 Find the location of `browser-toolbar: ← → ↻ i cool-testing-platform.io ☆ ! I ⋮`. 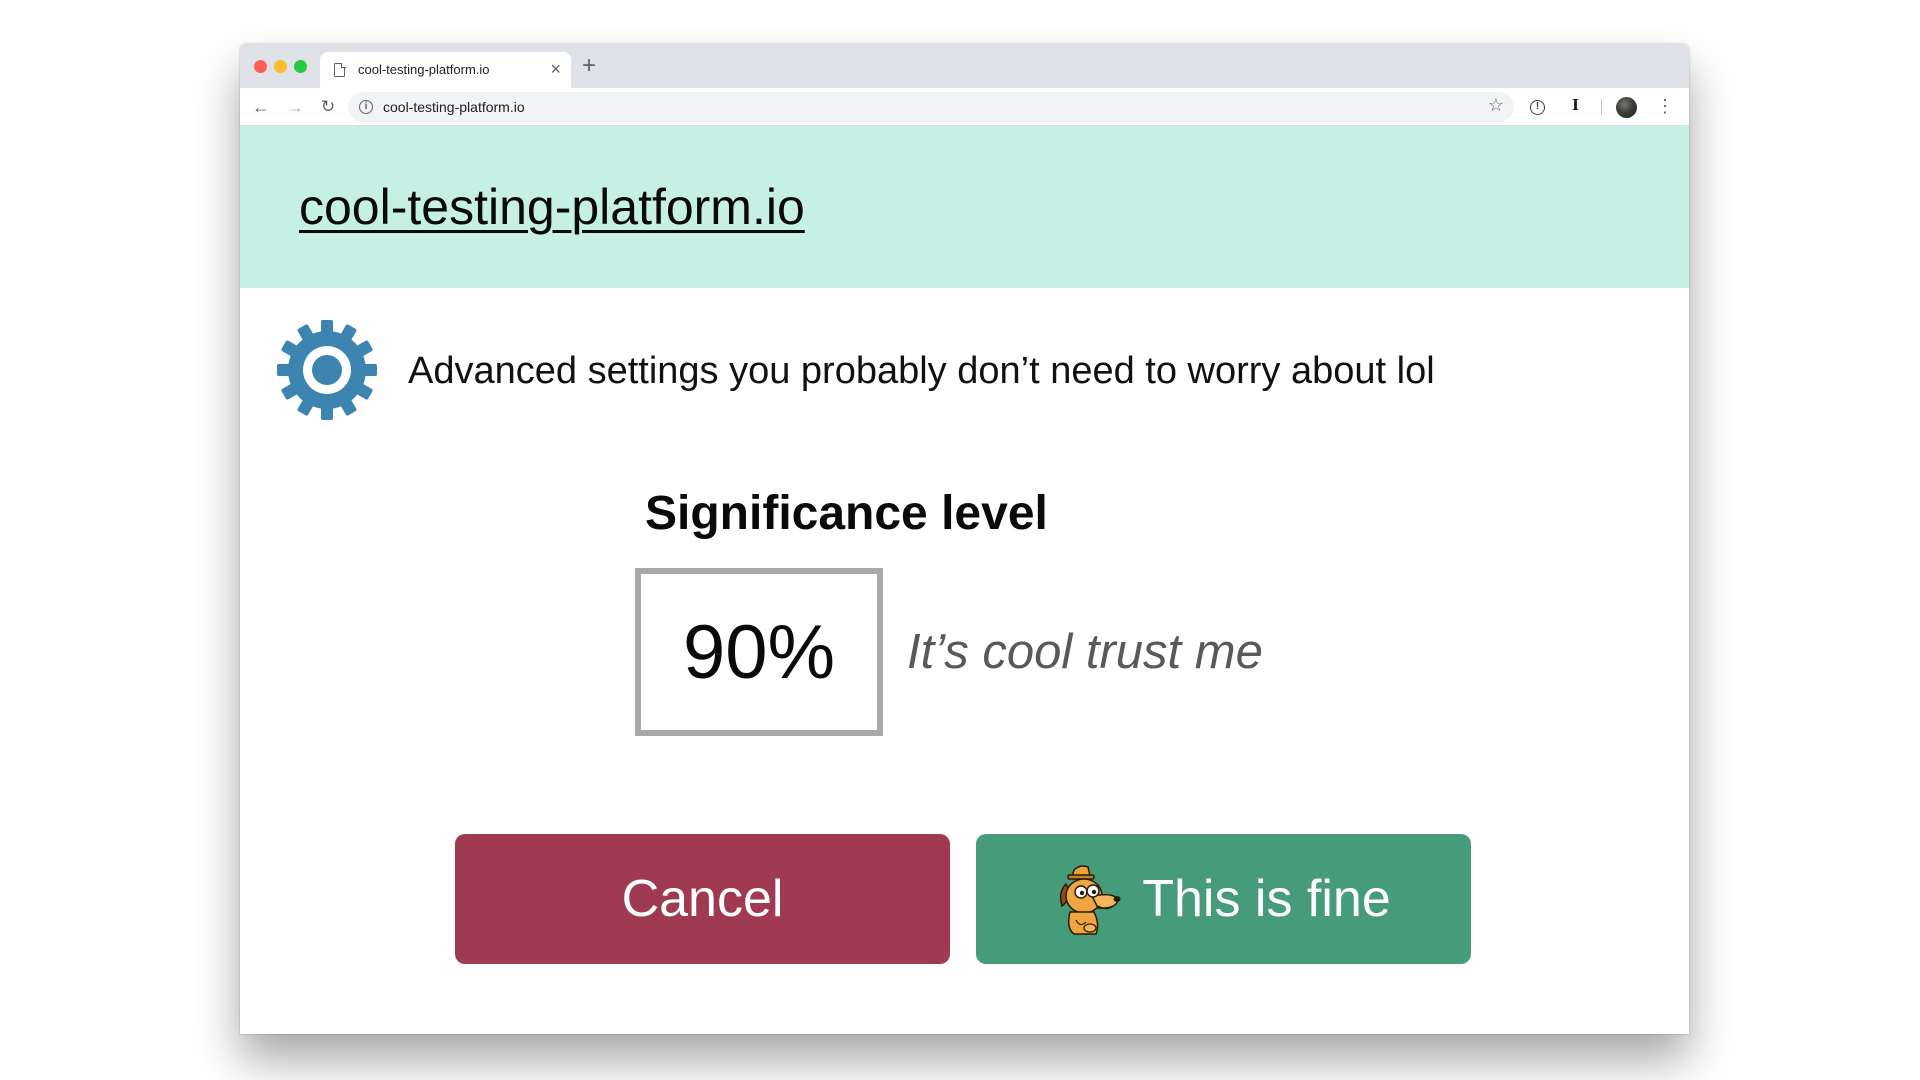

browser-toolbar: ← → ↻ i cool-testing-platform.io ☆ ! I ⋮ is located at coordinates (964, 107).